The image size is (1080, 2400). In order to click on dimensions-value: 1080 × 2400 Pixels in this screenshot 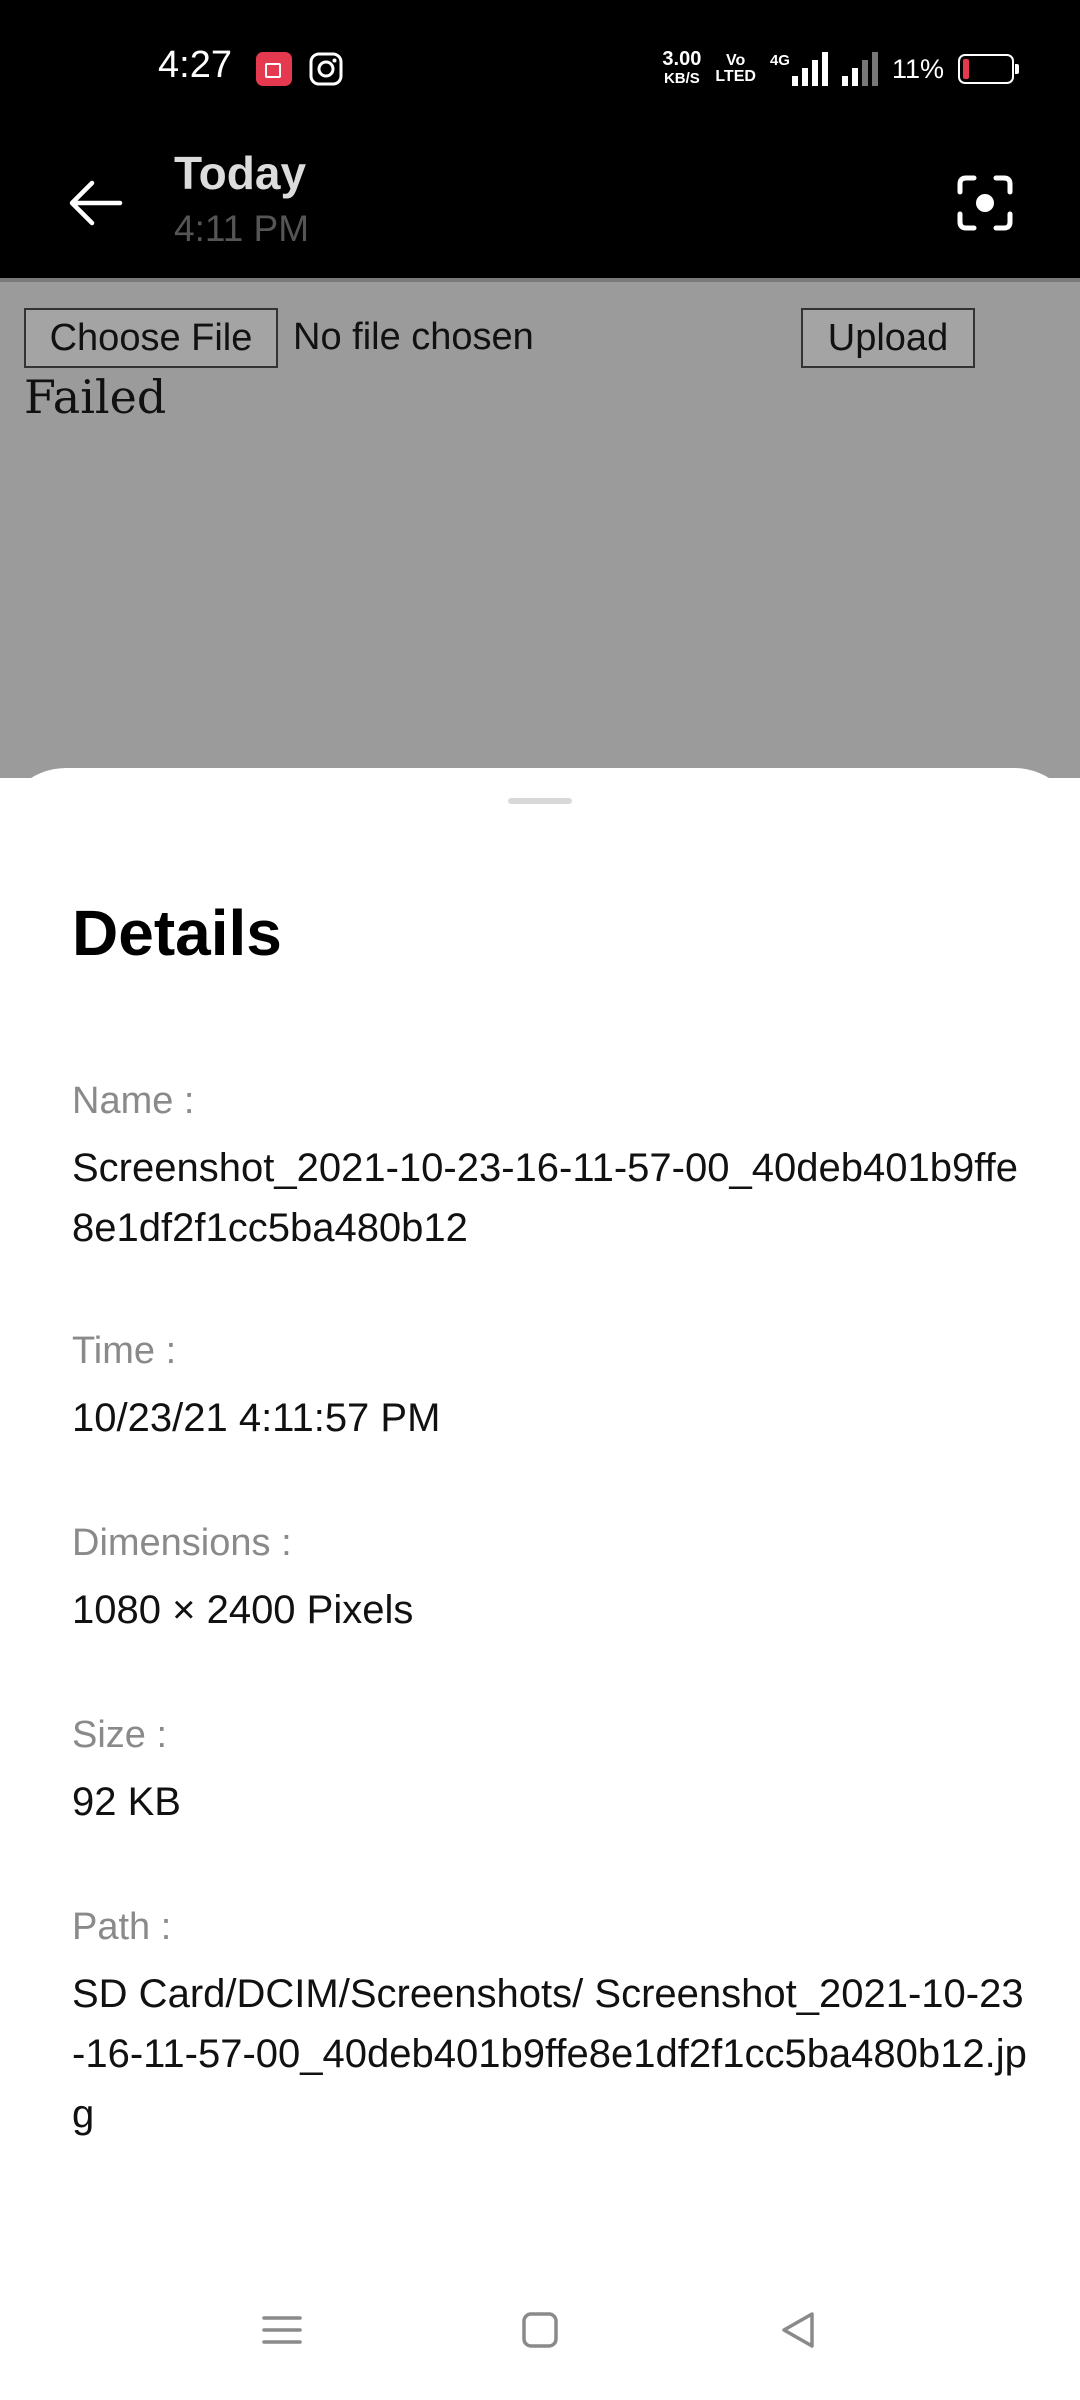, I will do `click(243, 1610)`.